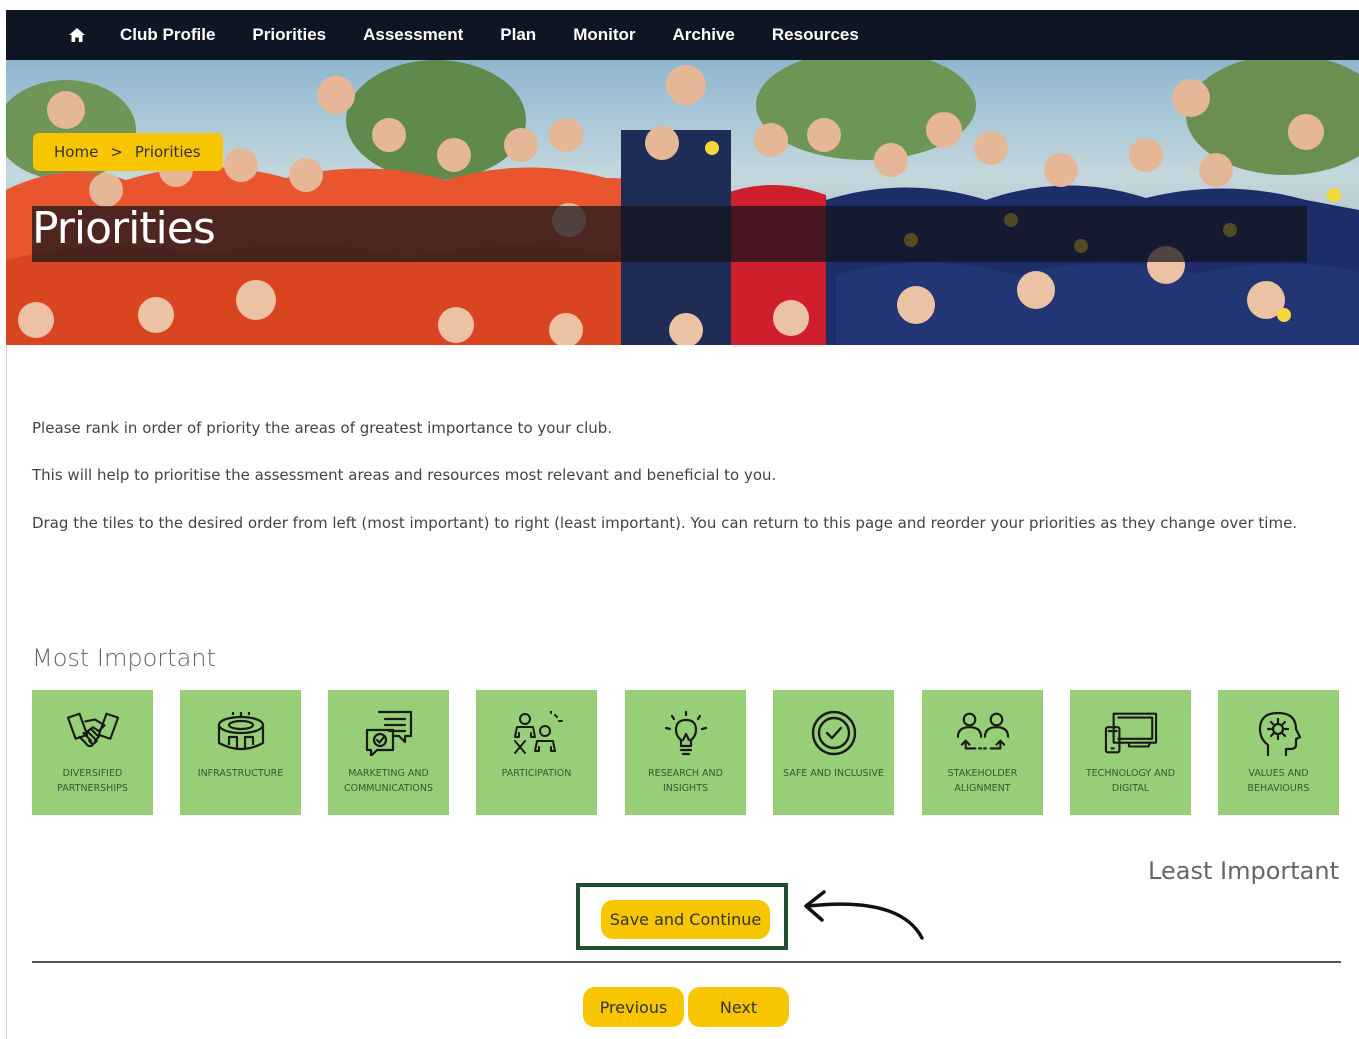 The height and width of the screenshot is (1039, 1359). What do you see at coordinates (983, 733) in the screenshot?
I see `people-exchange-icon` at bounding box center [983, 733].